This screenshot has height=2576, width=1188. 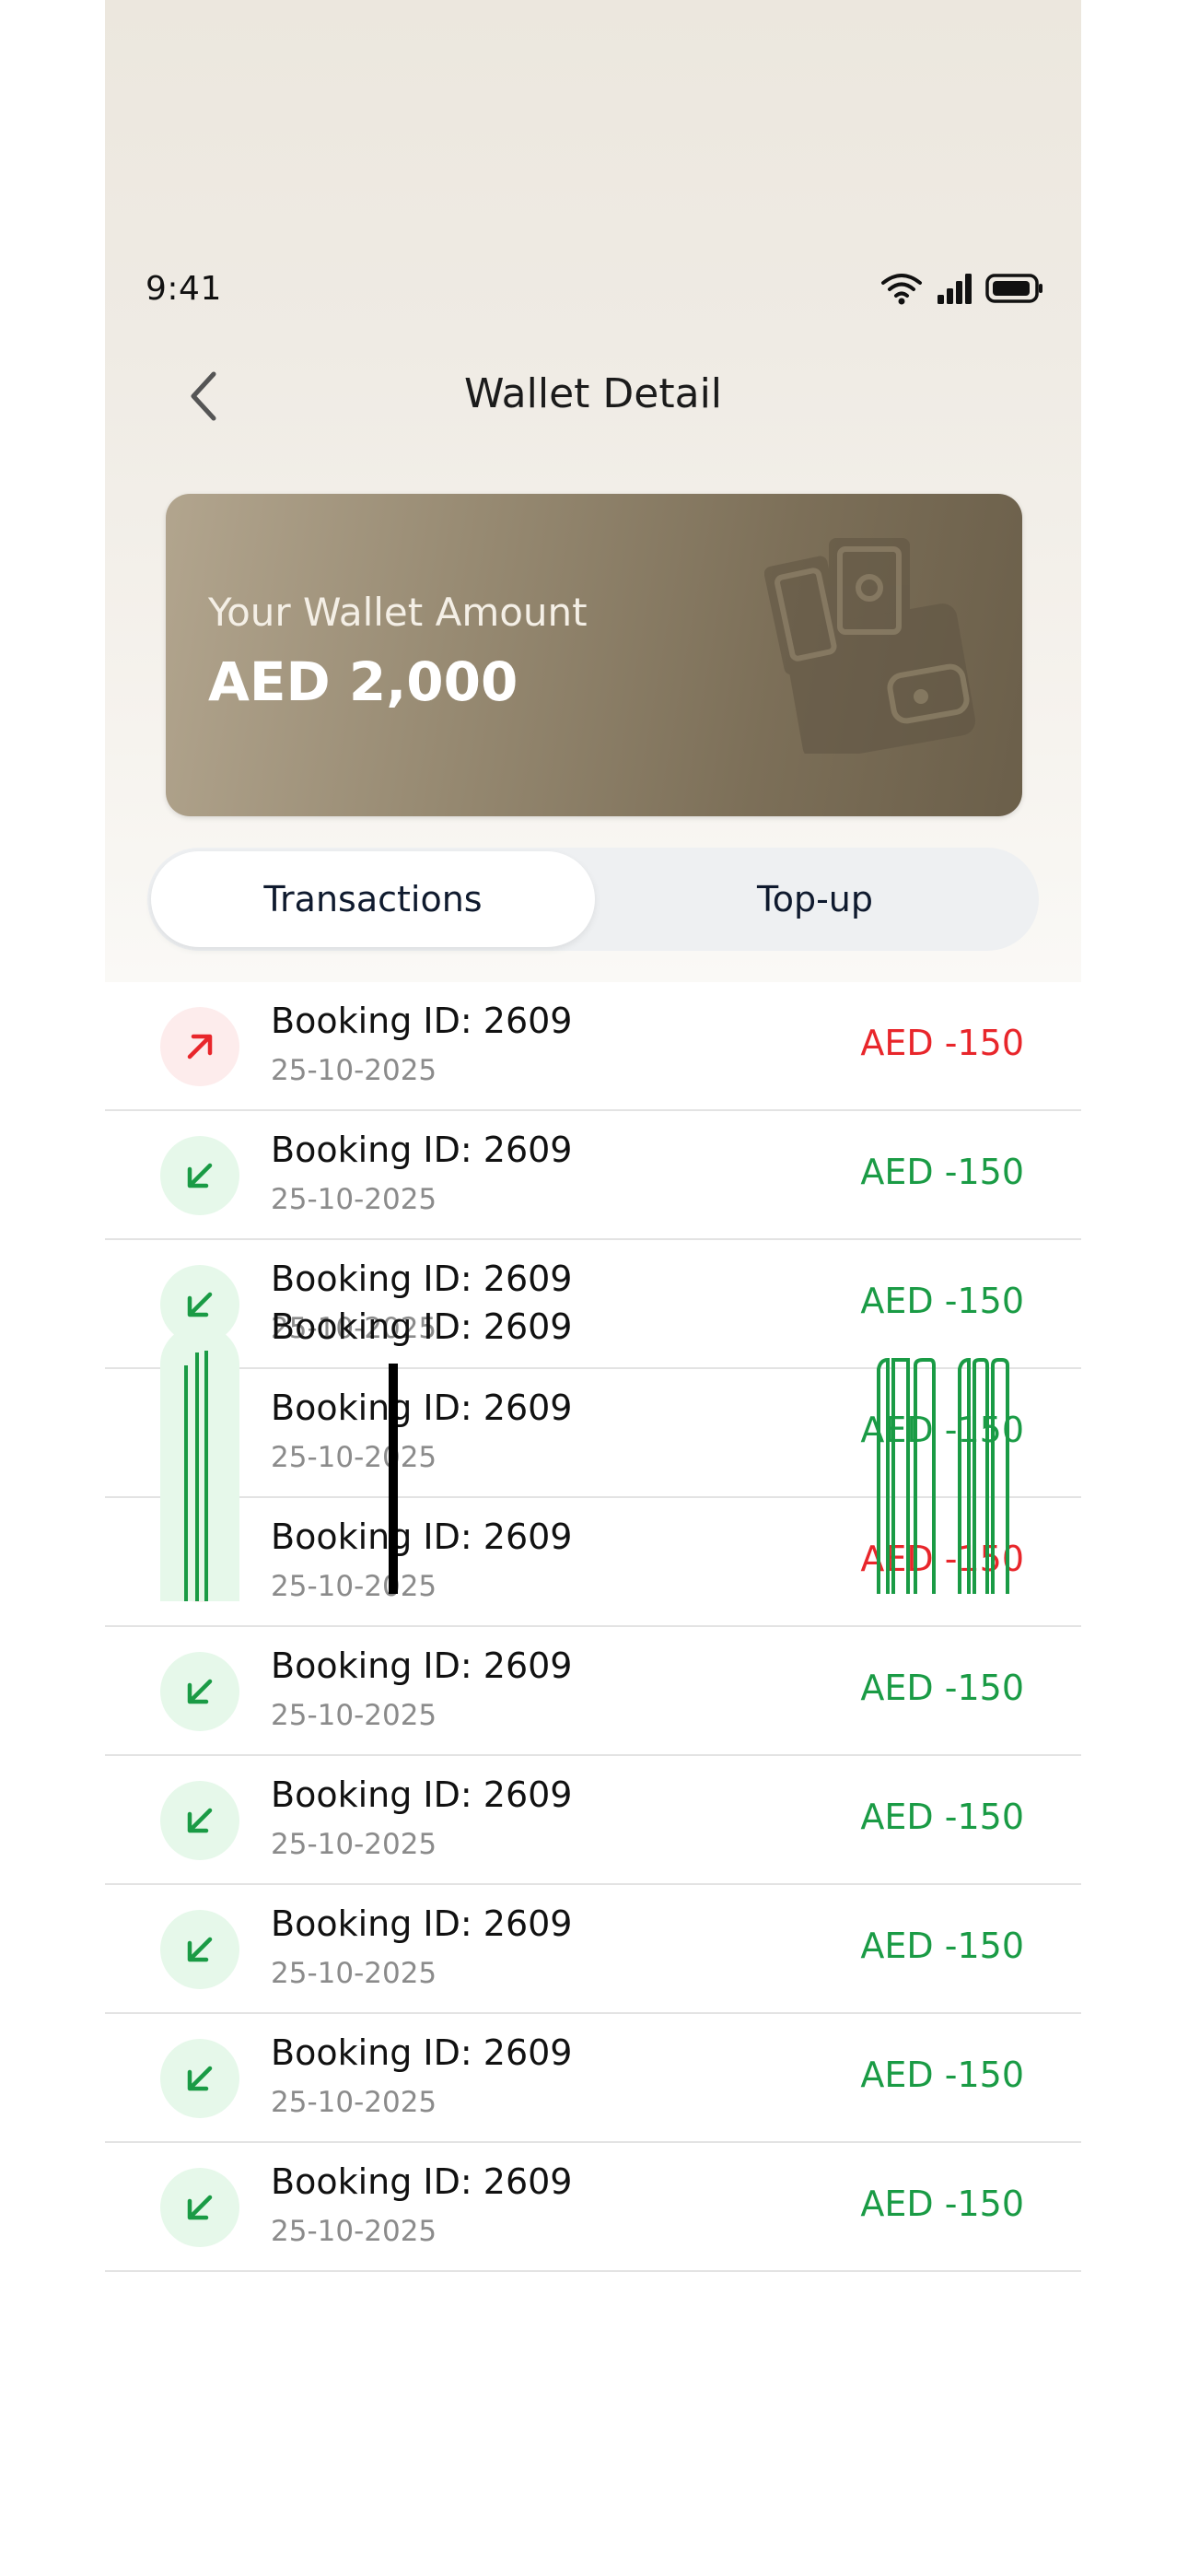 I want to click on wallet-amount-value: AED 2,000, so click(x=363, y=681).